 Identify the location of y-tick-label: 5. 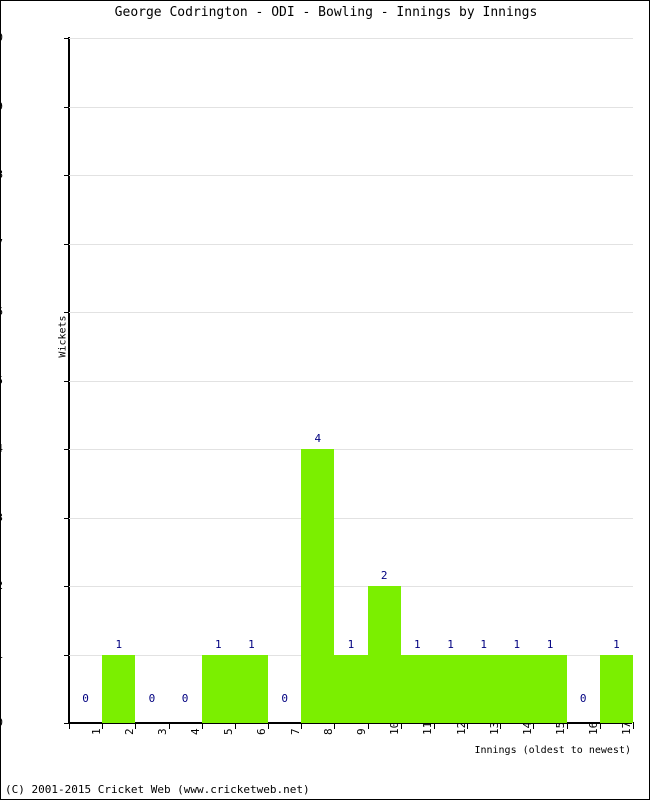
(1, 380).